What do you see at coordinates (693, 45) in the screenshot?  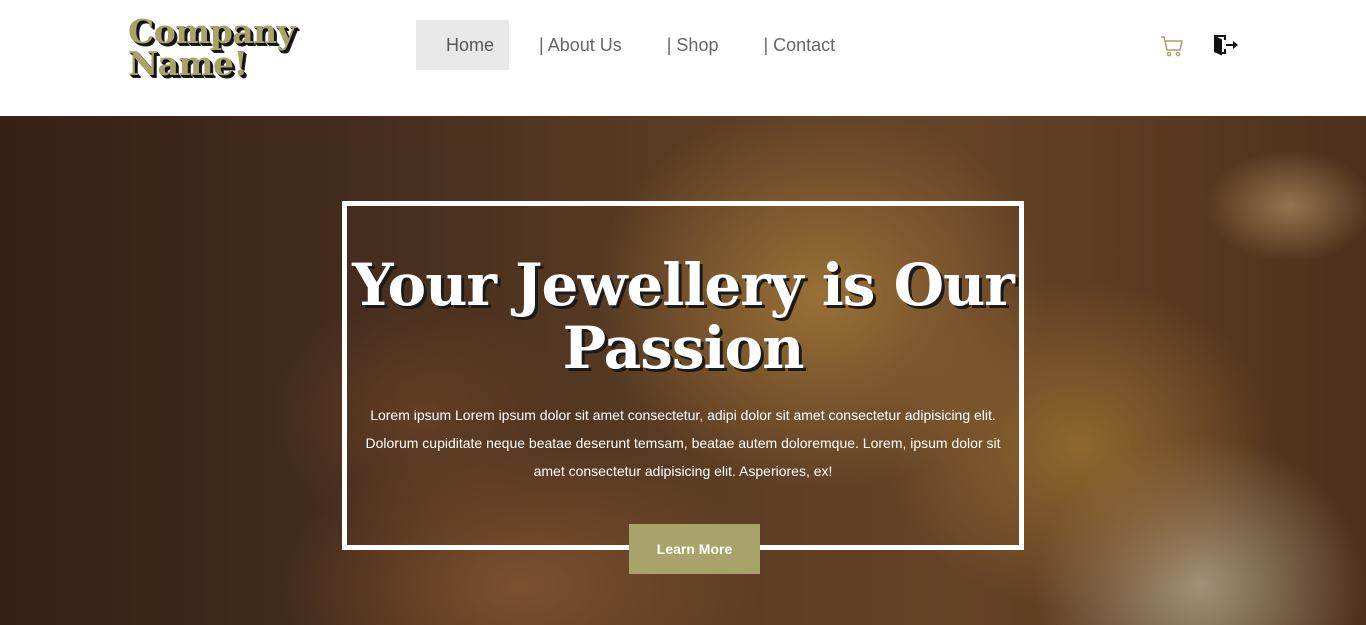 I see `nav-shop: | Shop` at bounding box center [693, 45].